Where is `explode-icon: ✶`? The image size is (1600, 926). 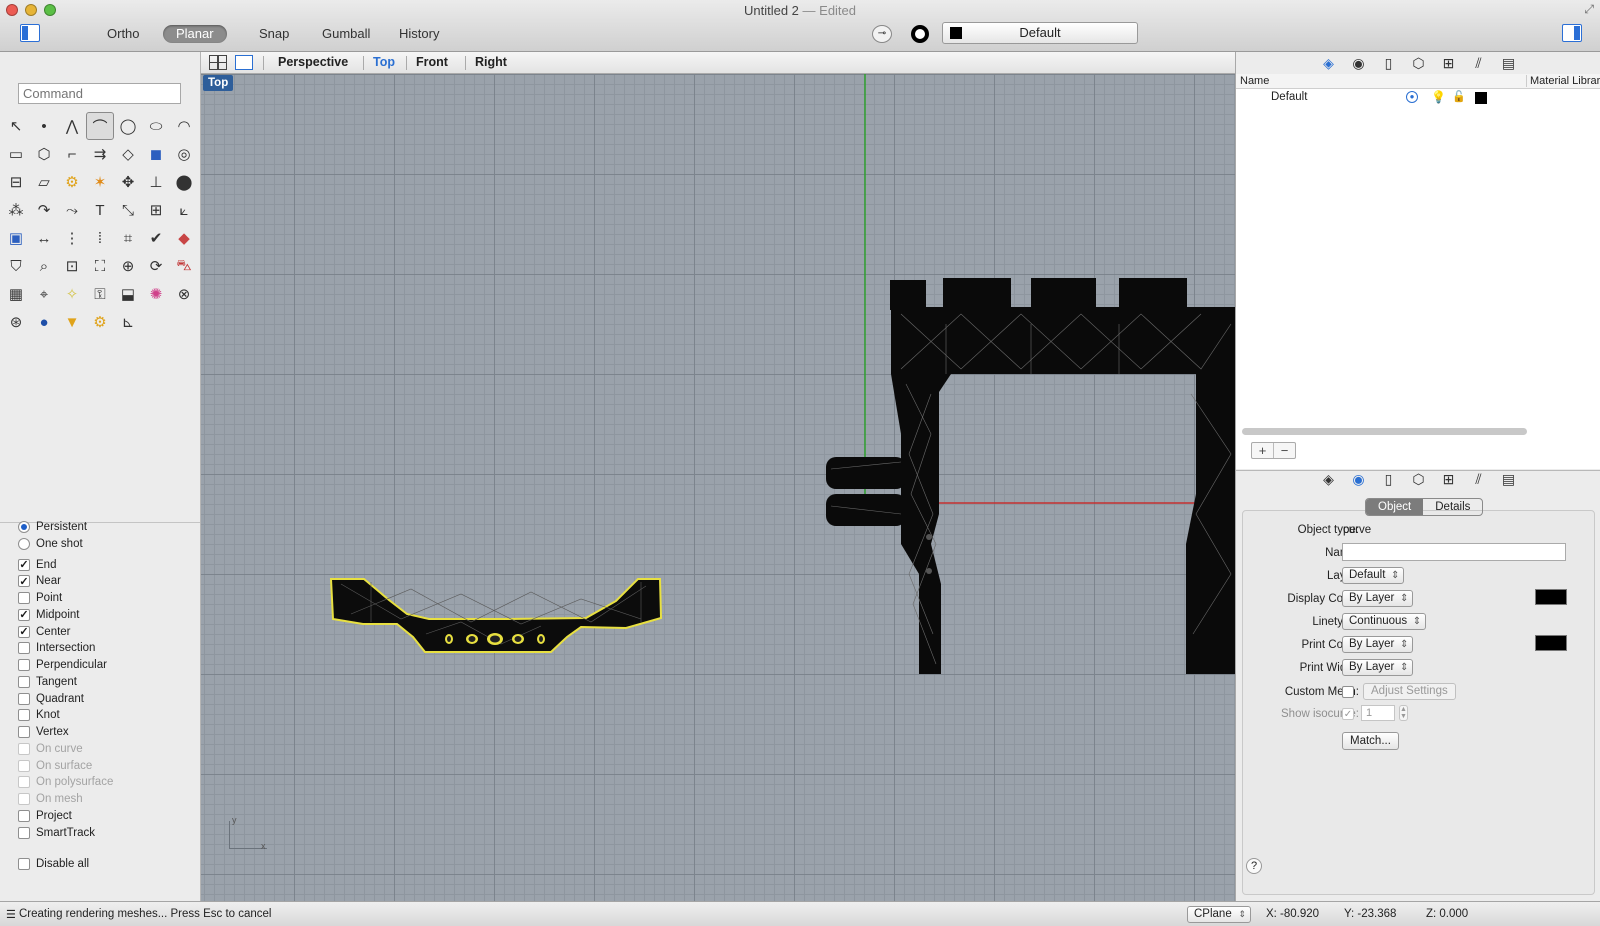
explode-icon: ✶ is located at coordinates (100, 182).